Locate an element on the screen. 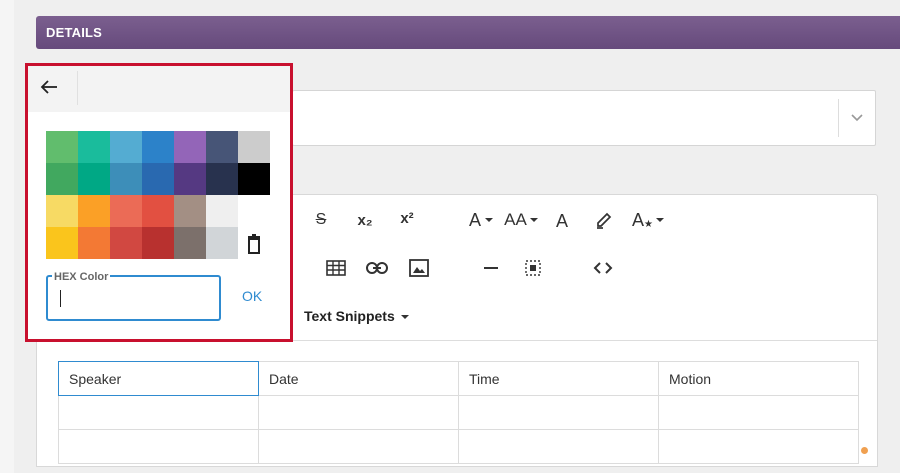  star-icon: ★ is located at coordinates (648, 224).